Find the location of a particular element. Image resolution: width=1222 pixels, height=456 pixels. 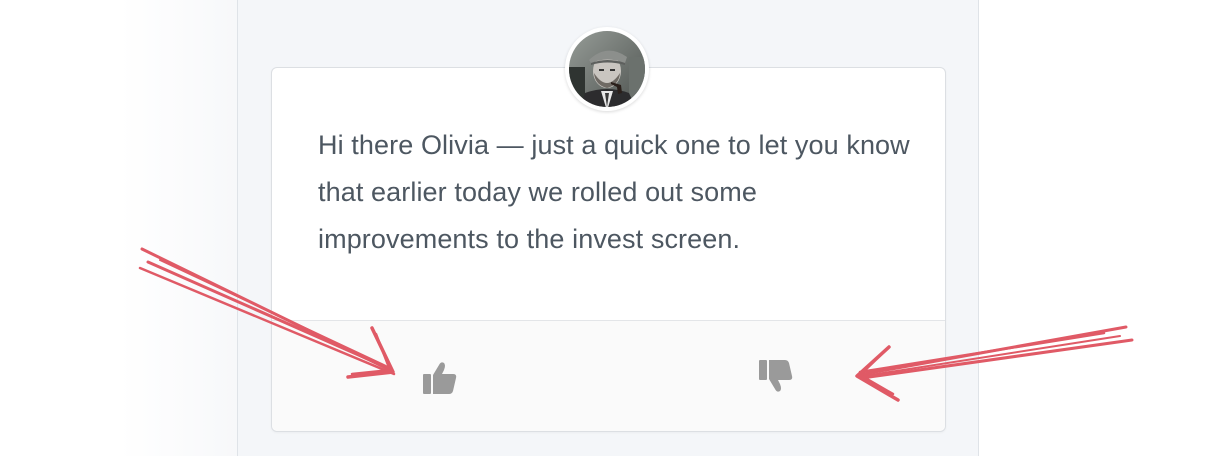

thumbs-down-button is located at coordinates (776, 376).